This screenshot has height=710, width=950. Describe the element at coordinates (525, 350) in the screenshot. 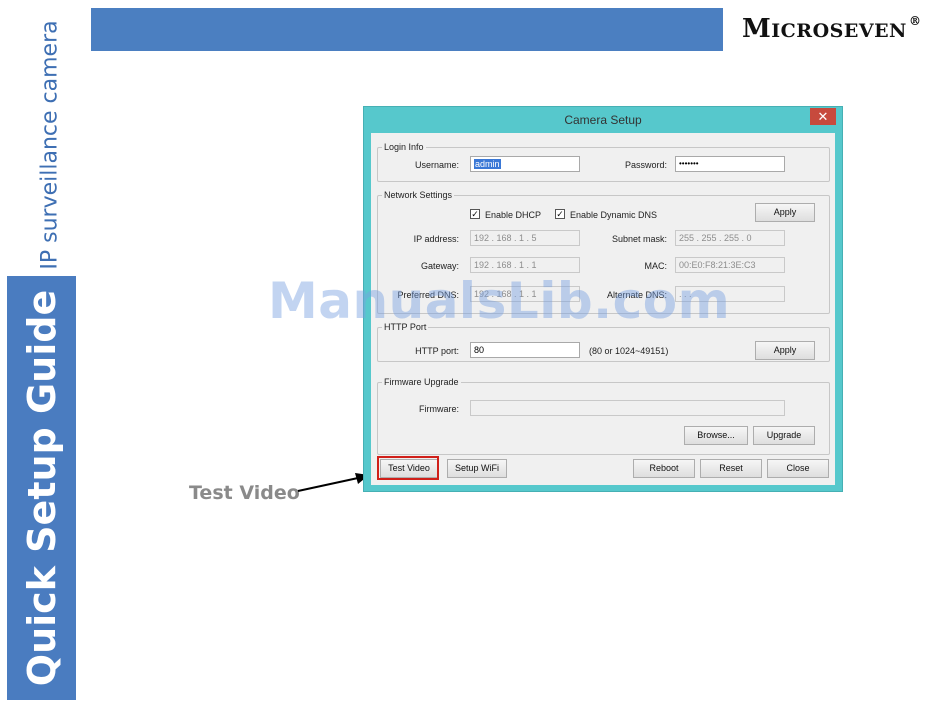

I see `http-port-field: 80` at that location.